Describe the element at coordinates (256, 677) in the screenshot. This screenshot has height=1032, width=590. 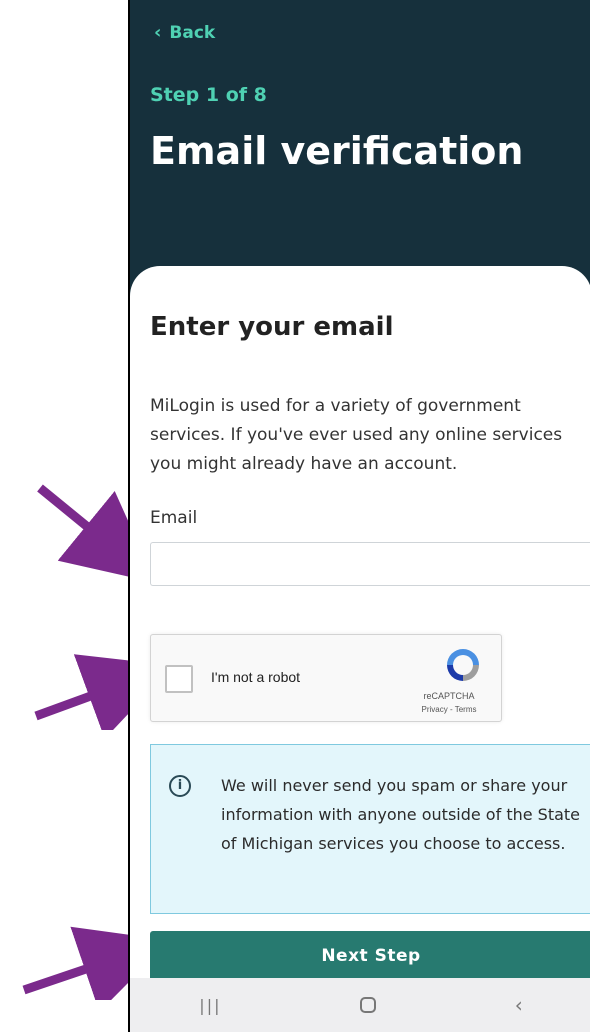
I see `recaptcha-label: I'm not a robot` at that location.